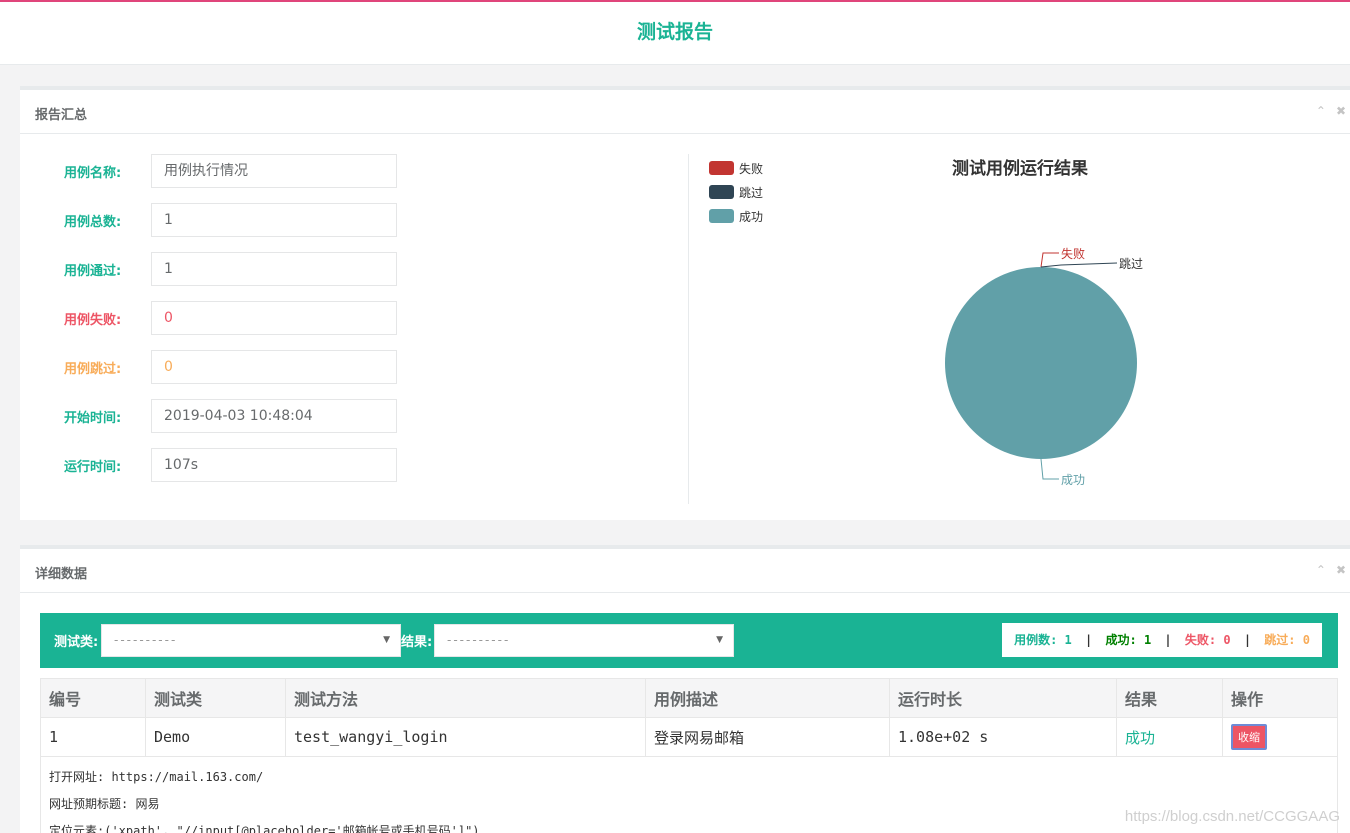  I want to click on cell-desc: 登录网易邮箱, so click(767, 737).